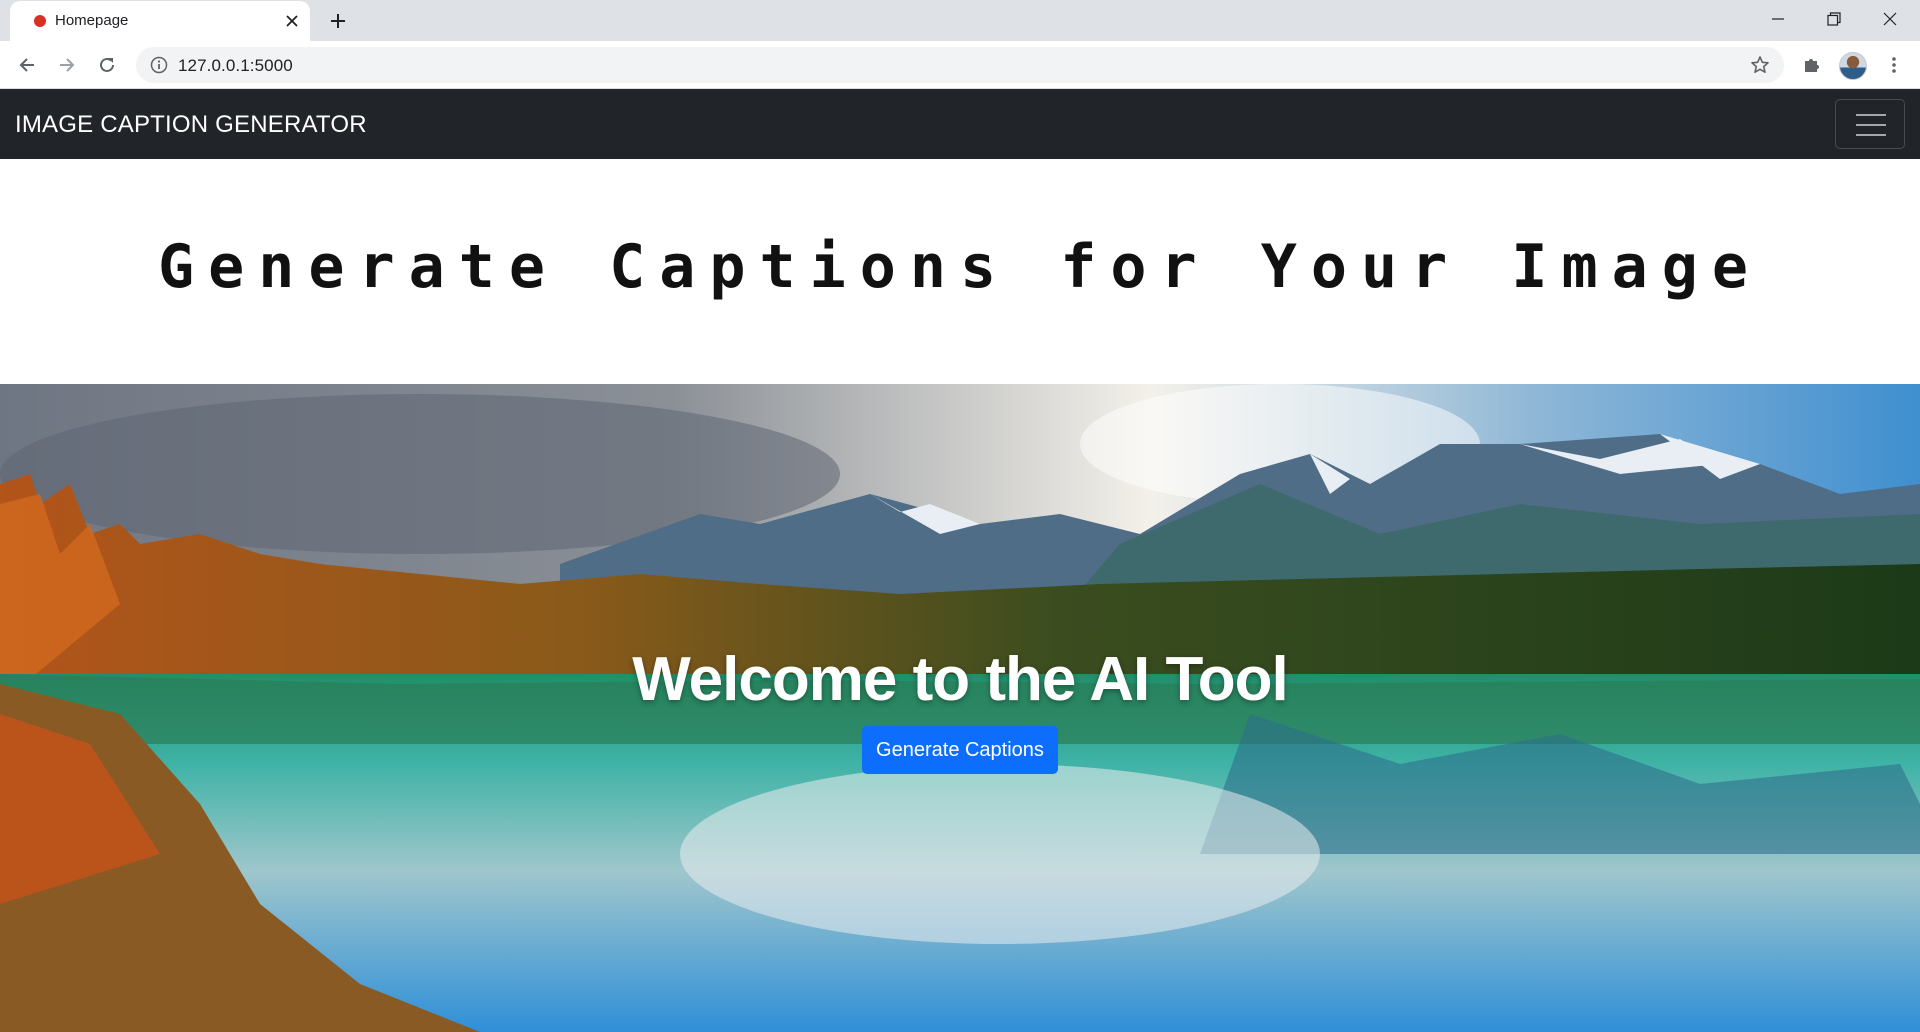 This screenshot has height=1032, width=1920. I want to click on arrow-left-icon, so click(27, 65).